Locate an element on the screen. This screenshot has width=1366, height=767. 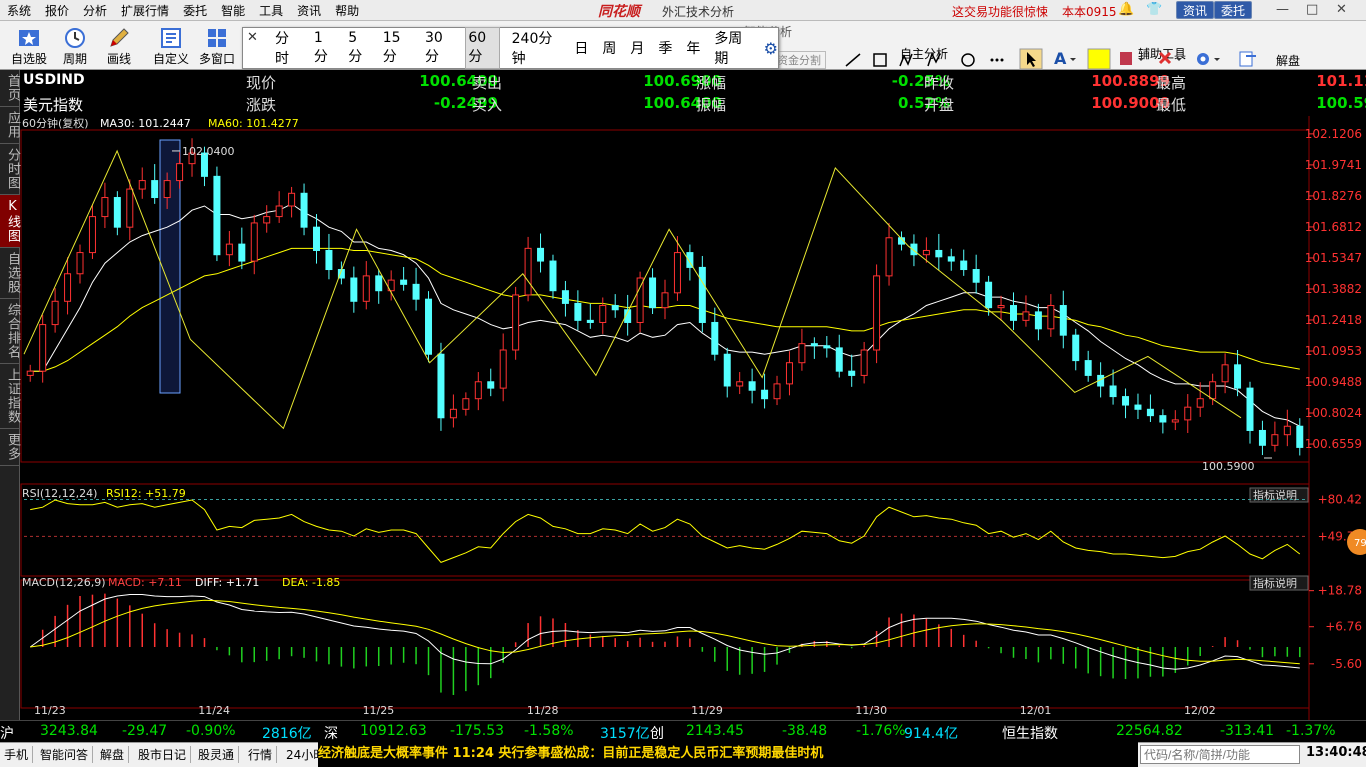
menu-item-2: 分析 is located at coordinates (95, 10).